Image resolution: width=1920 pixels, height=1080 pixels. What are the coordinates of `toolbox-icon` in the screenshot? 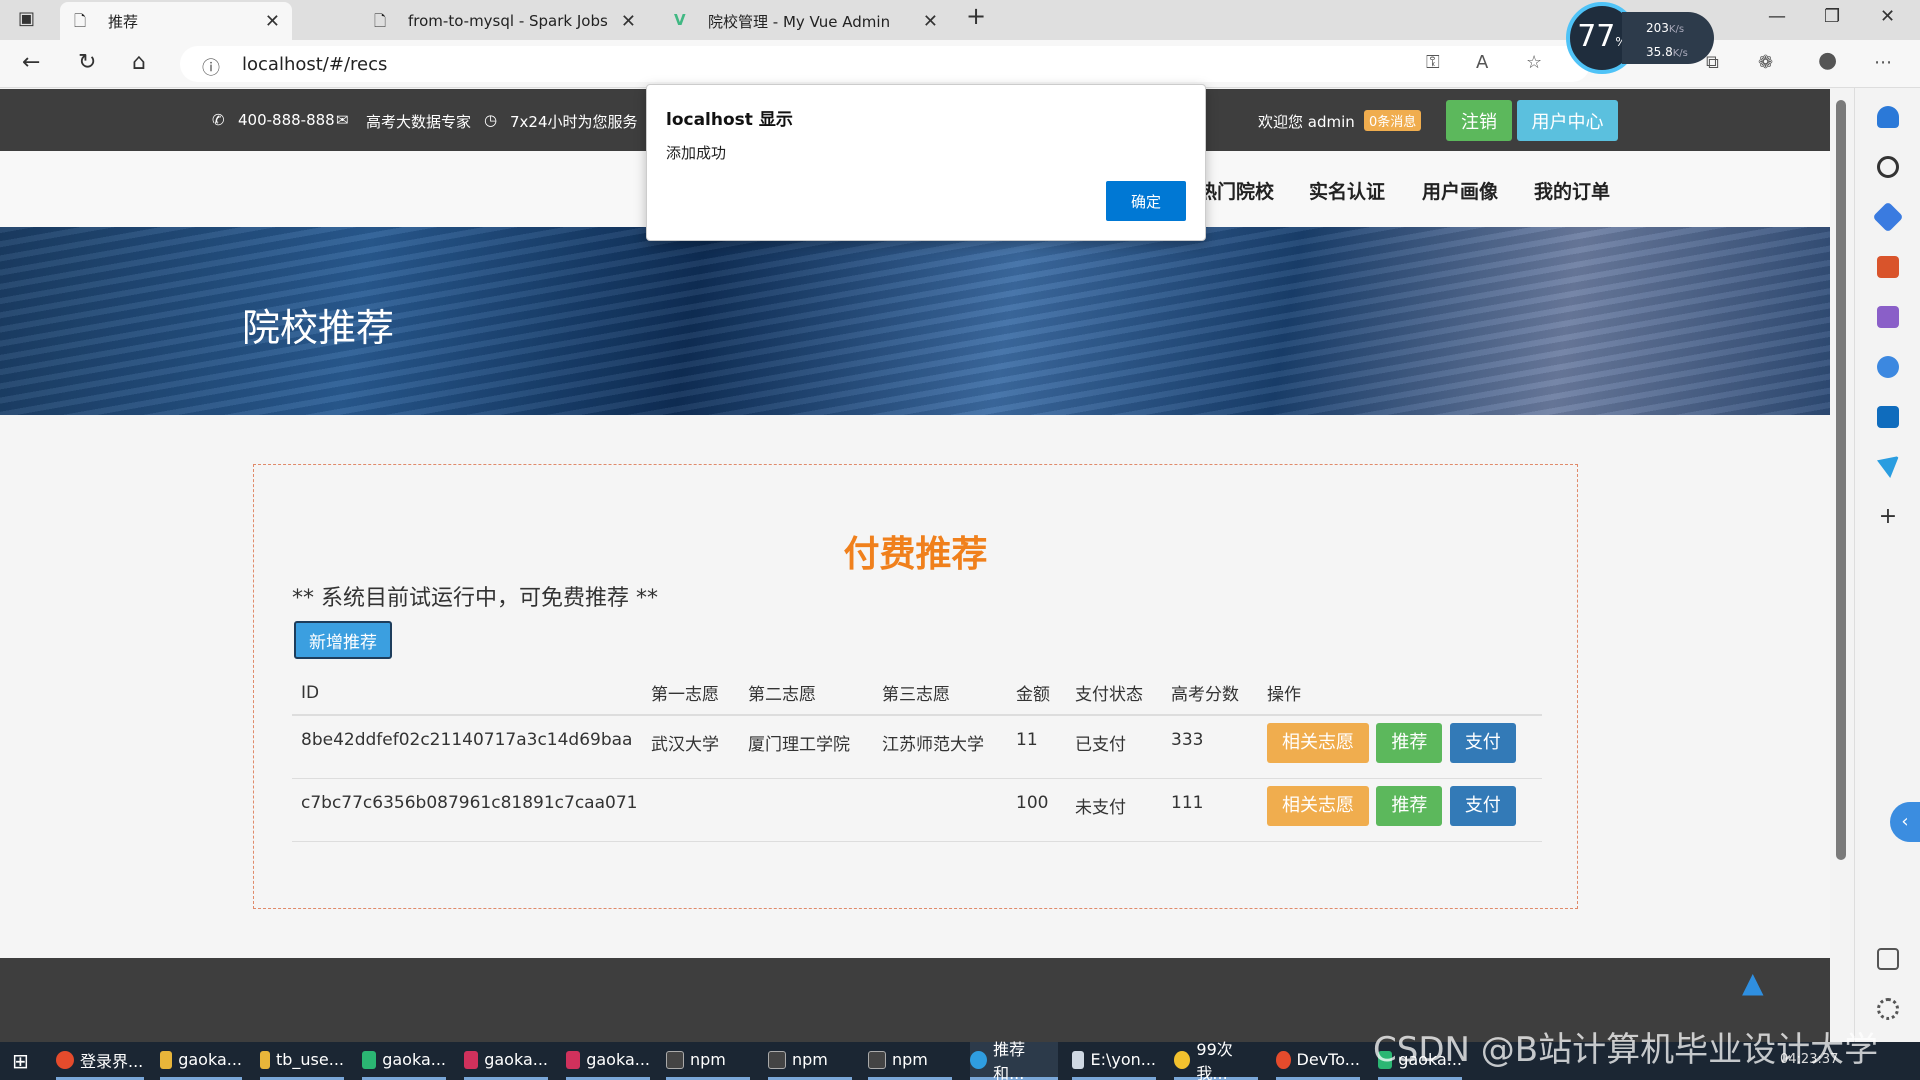 It's located at (1888, 267).